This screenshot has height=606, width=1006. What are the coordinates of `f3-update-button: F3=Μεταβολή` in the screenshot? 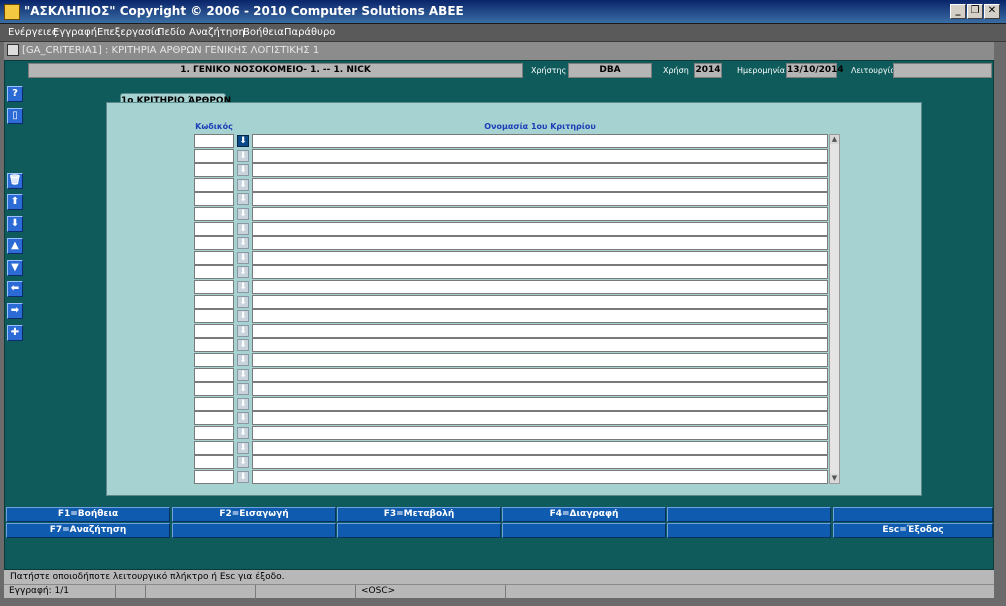 It's located at (419, 514).